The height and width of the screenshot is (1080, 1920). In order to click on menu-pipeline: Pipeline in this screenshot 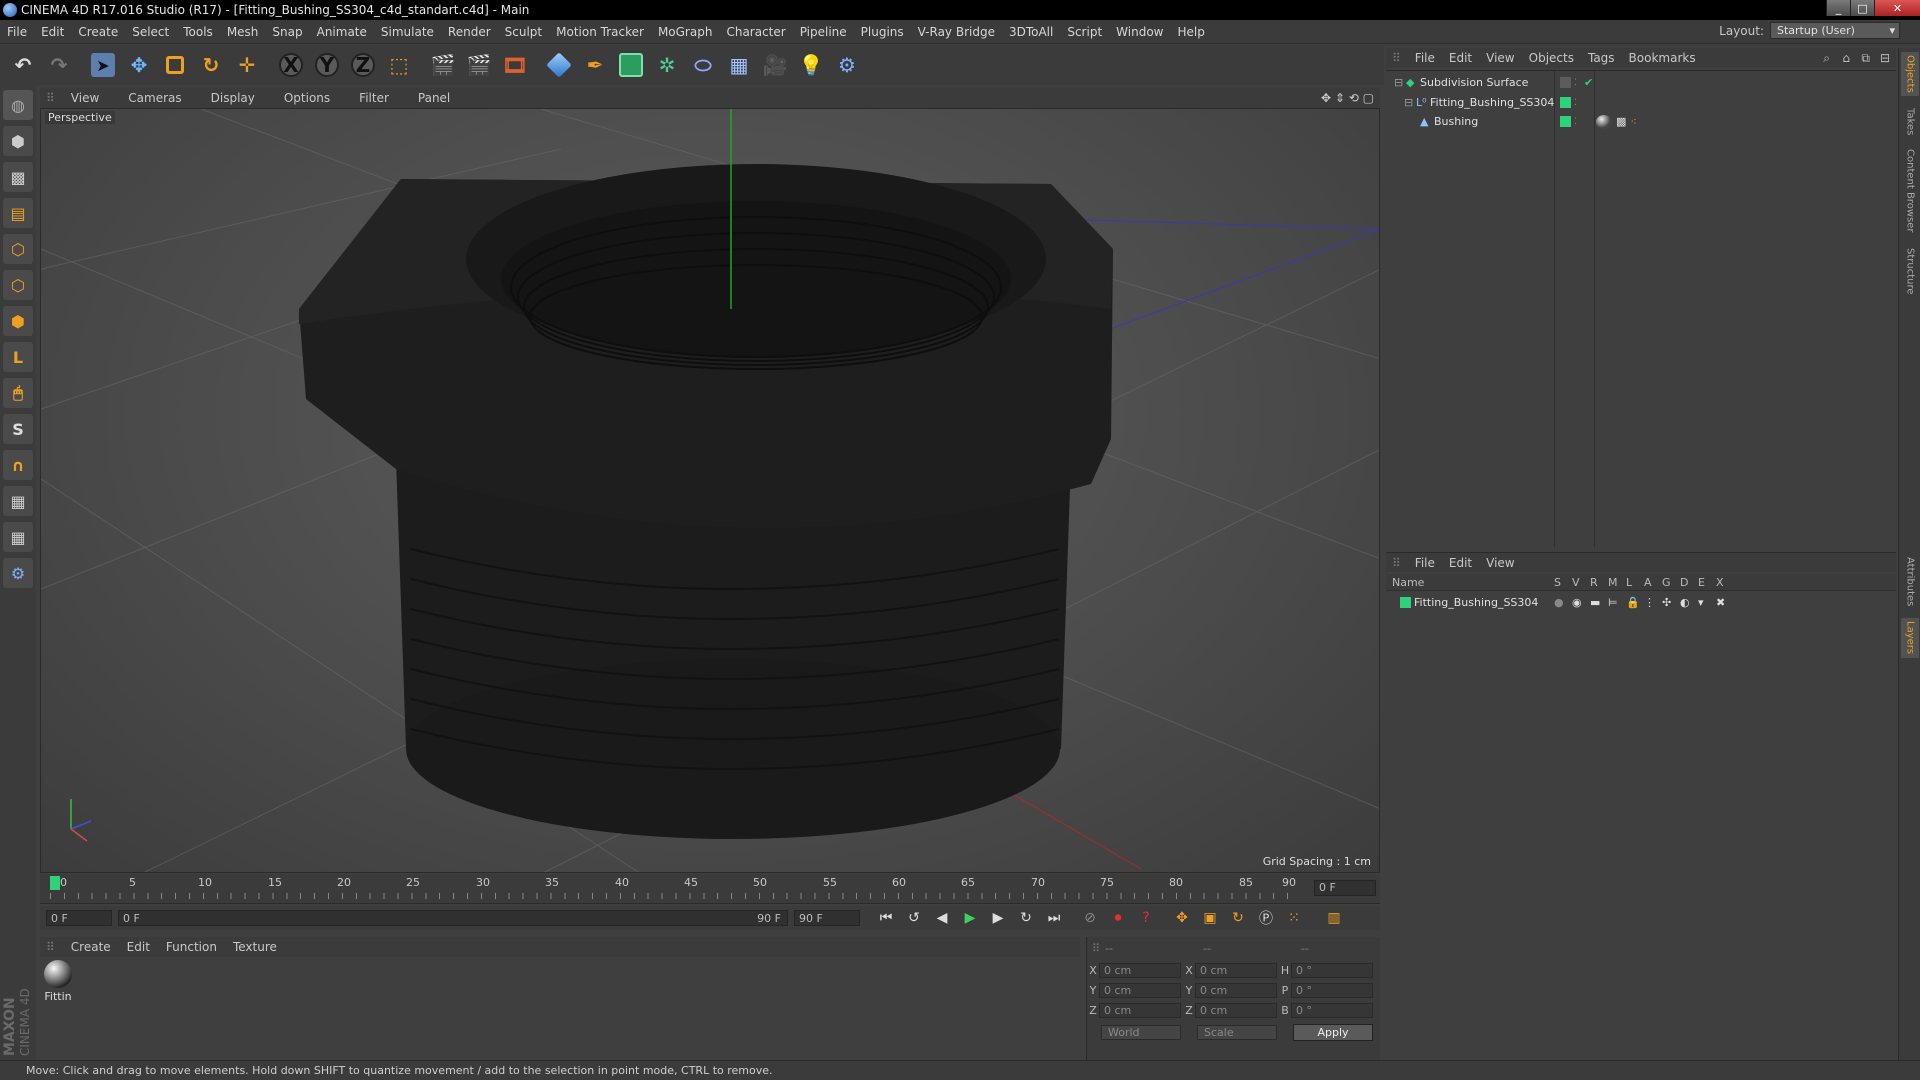, I will do `click(823, 32)`.